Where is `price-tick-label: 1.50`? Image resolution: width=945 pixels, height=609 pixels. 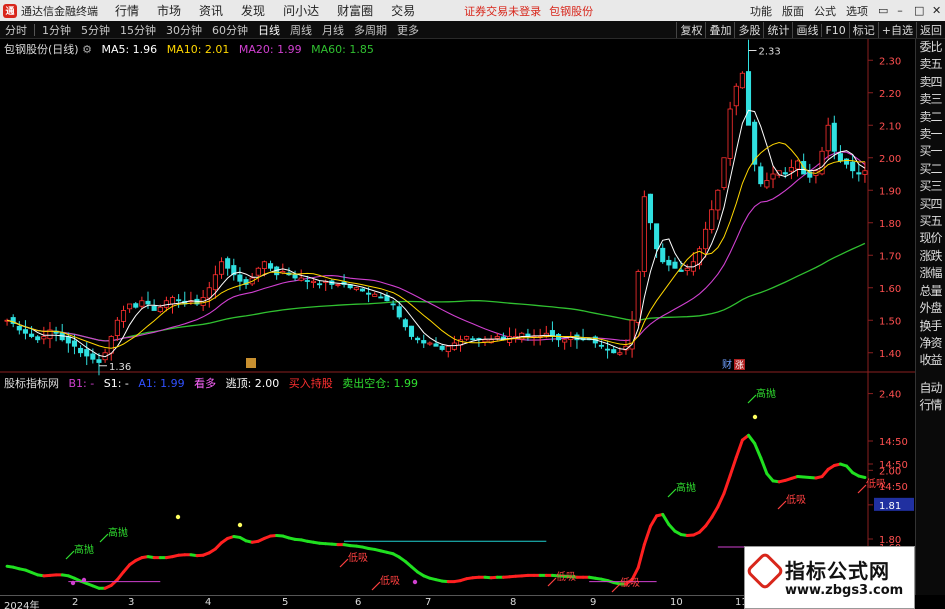
price-tick-label: 1.50 is located at coordinates (890, 321).